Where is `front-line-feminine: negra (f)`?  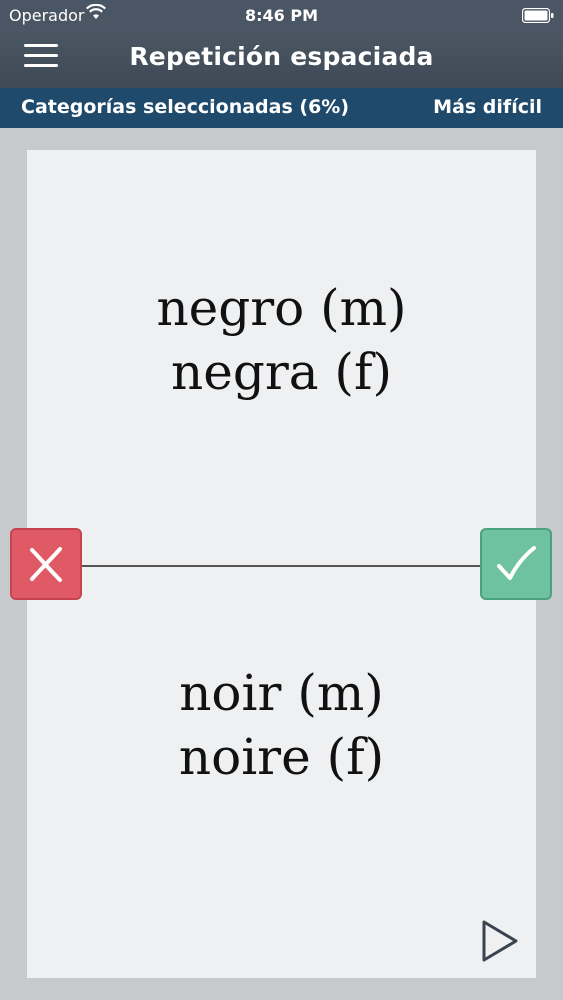 front-line-feminine: negra (f) is located at coordinates (281, 372).